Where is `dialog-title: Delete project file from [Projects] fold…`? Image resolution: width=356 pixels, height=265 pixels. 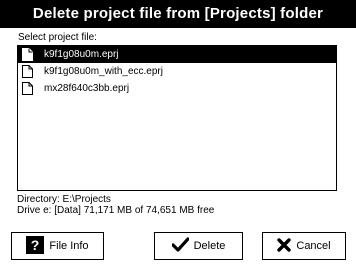
dialog-title: Delete project file from [Projects] fold… is located at coordinates (178, 14).